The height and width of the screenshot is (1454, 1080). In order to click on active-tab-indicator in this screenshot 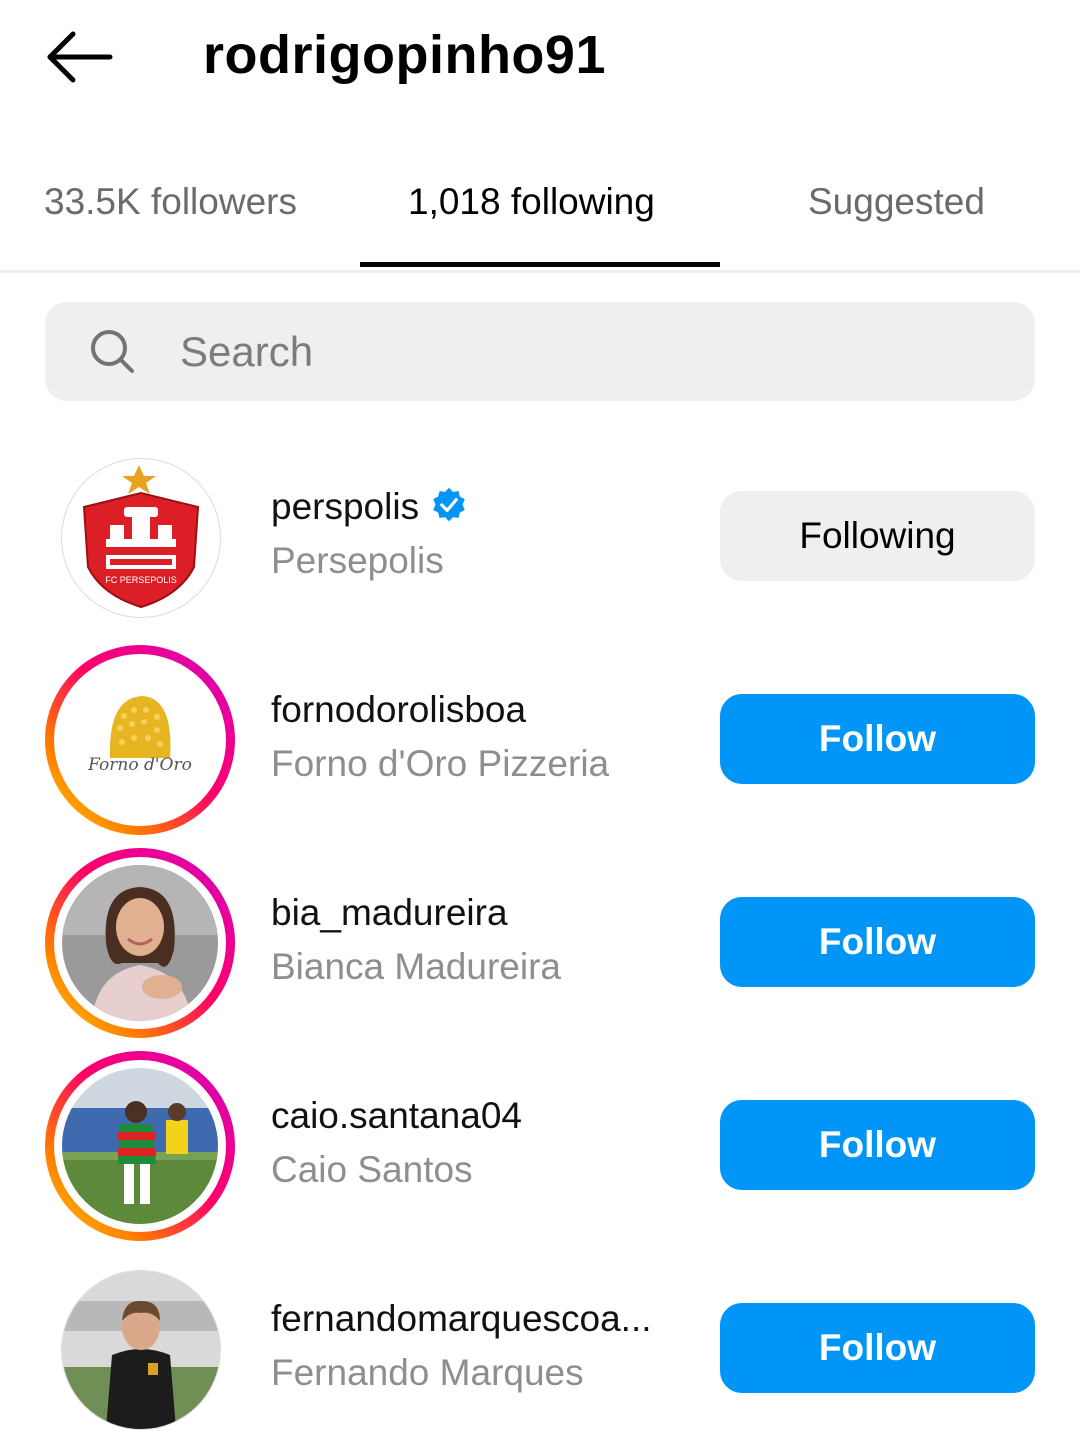, I will do `click(540, 264)`.